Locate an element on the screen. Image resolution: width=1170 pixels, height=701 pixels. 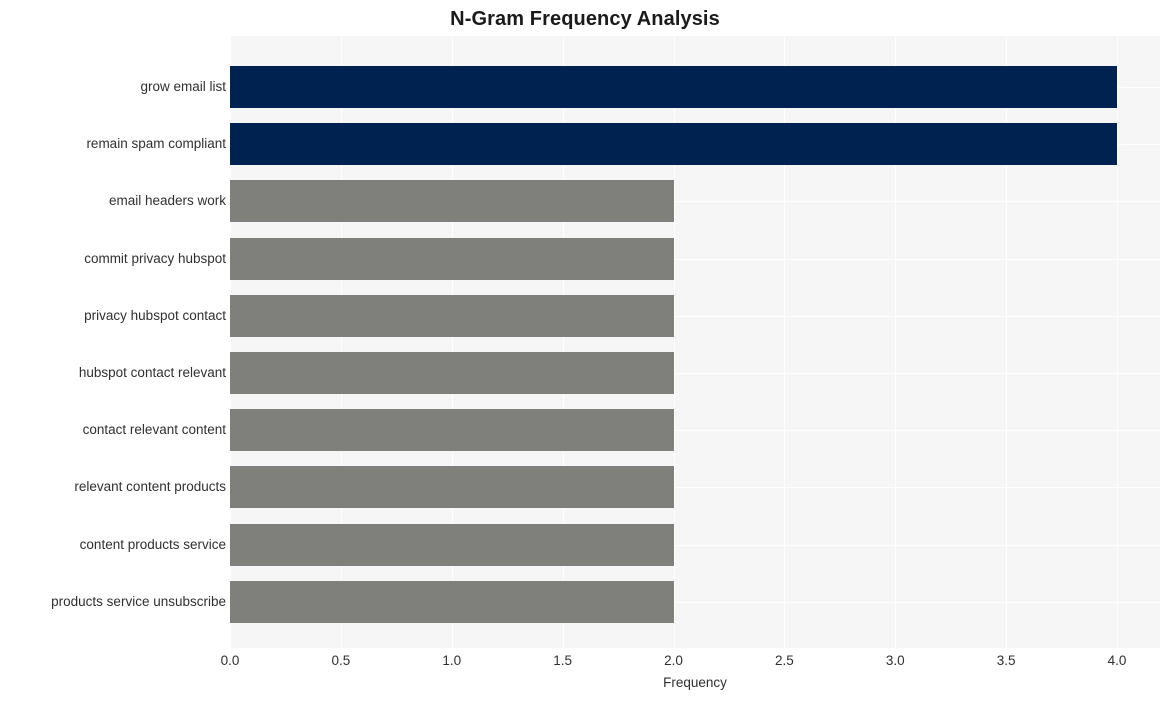
x-tick-label: 3.5 is located at coordinates (1006, 660).